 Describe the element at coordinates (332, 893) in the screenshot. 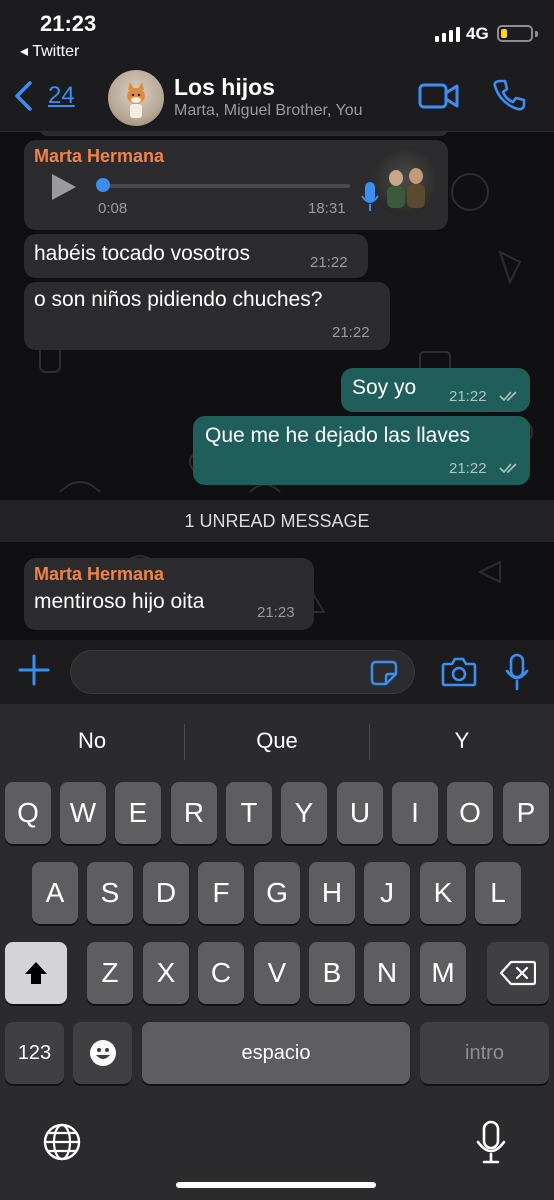

I see `key: H` at that location.